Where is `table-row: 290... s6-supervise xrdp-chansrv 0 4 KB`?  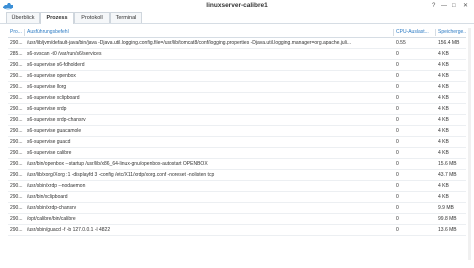 table-row: 290... s6-supervise xrdp-chansrv 0 4 KB is located at coordinates (237, 120).